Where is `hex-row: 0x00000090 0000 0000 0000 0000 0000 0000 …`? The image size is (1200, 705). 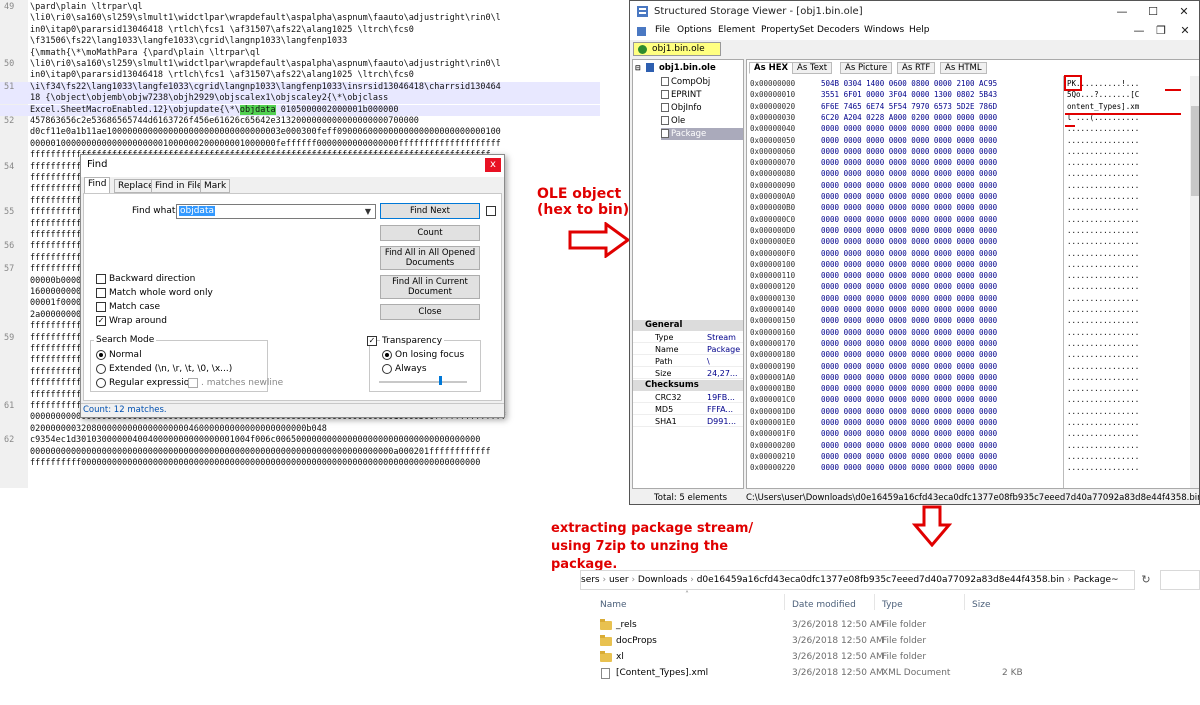 hex-row: 0x00000090 0000 0000 0000 0000 0000 0000 … is located at coordinates (973, 185).